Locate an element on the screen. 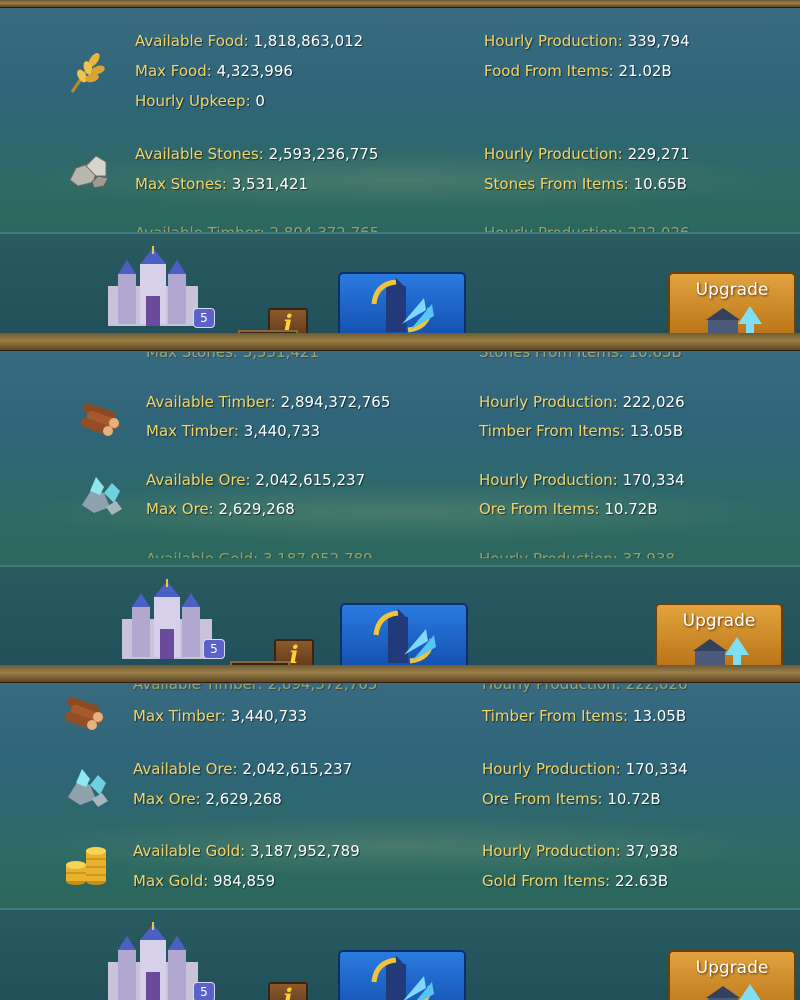 Image resolution: width=800 pixels, height=1000 pixels. stones-available: Available Stones: 2,593,236,775 is located at coordinates (257, 154).